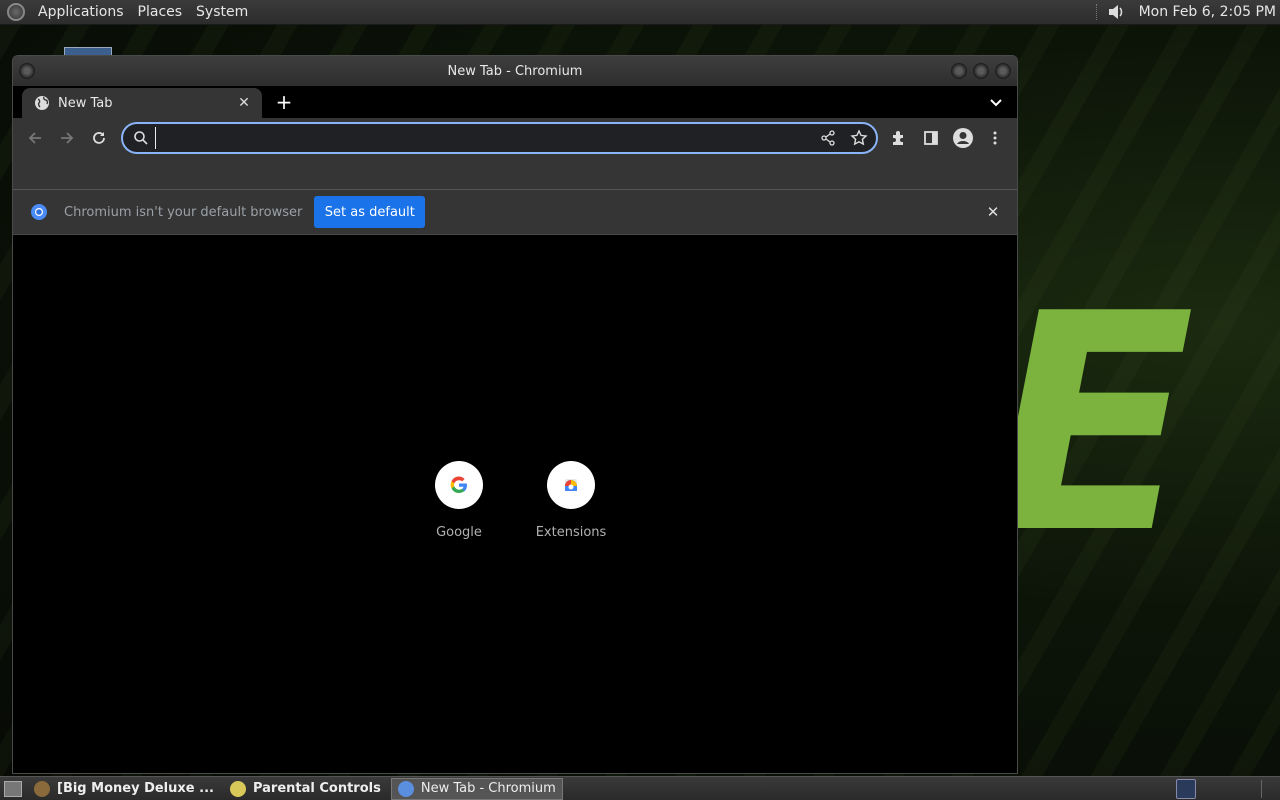 The width and height of the screenshot is (1280, 800). What do you see at coordinates (515, 174) in the screenshot?
I see `bookmarks-bar` at bounding box center [515, 174].